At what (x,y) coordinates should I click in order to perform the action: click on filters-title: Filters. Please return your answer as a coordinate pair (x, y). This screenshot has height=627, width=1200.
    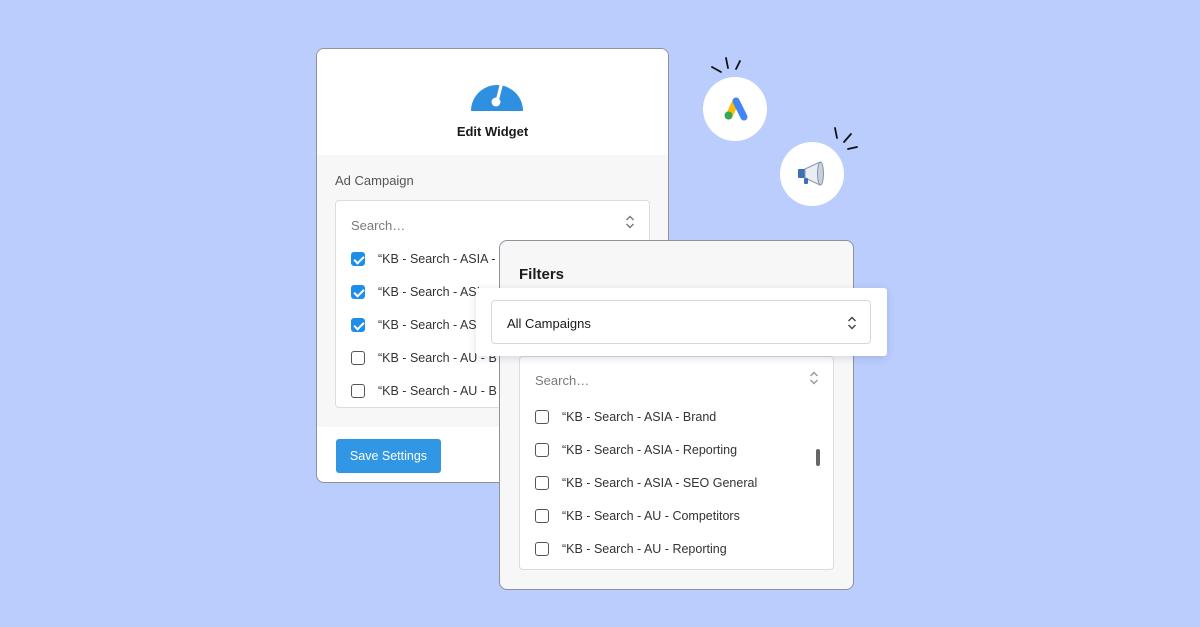
    Looking at the image, I should click on (542, 274).